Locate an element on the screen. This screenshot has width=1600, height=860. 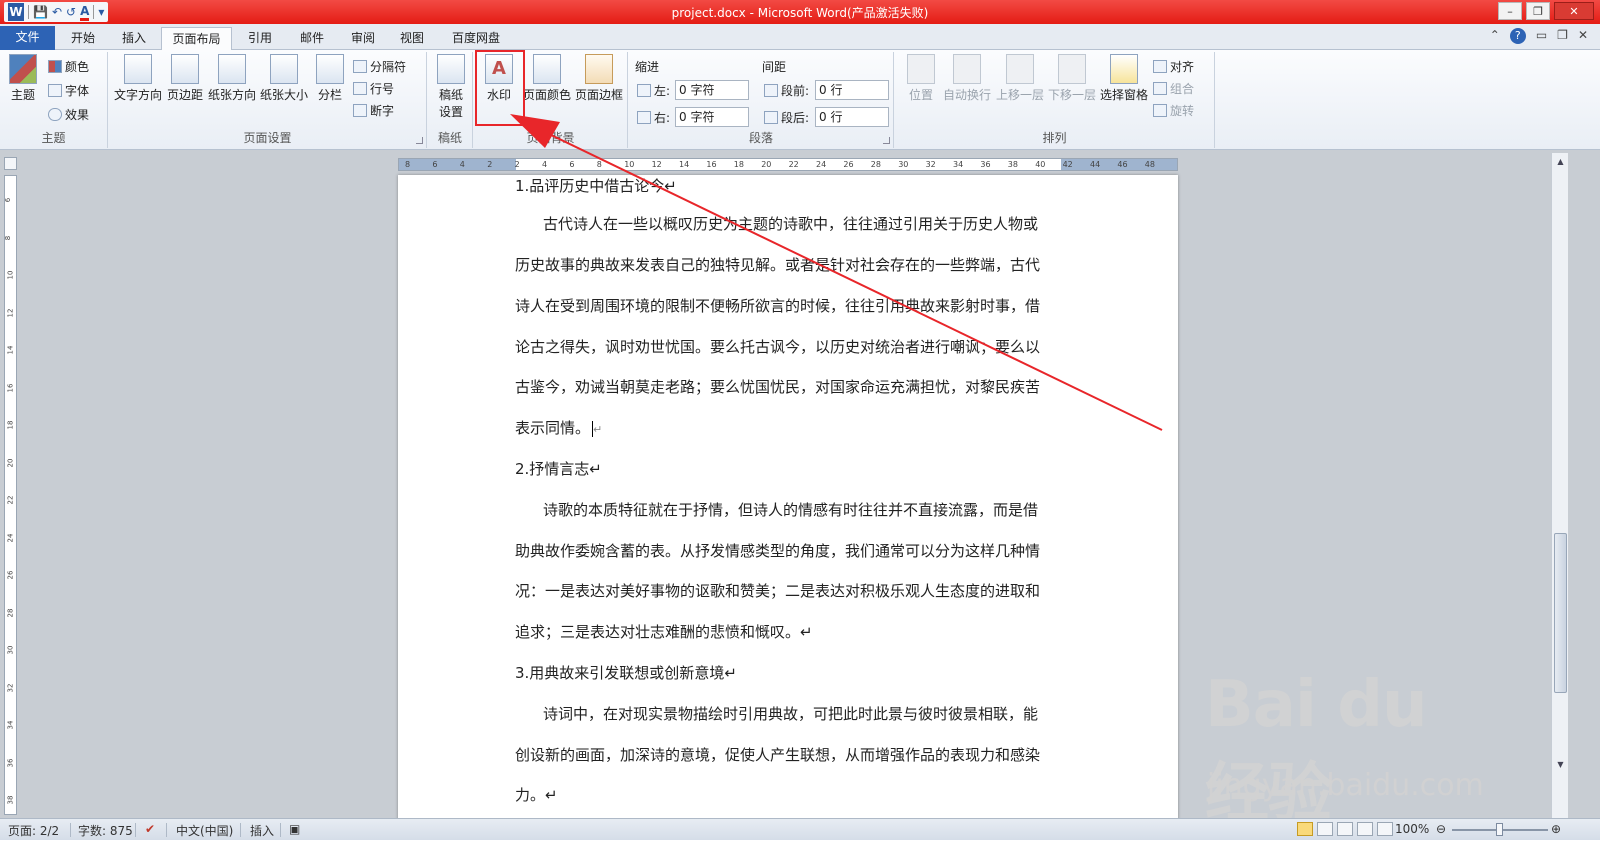
watermark-logo: Bai du 经验 is located at coordinates (1316, 749).